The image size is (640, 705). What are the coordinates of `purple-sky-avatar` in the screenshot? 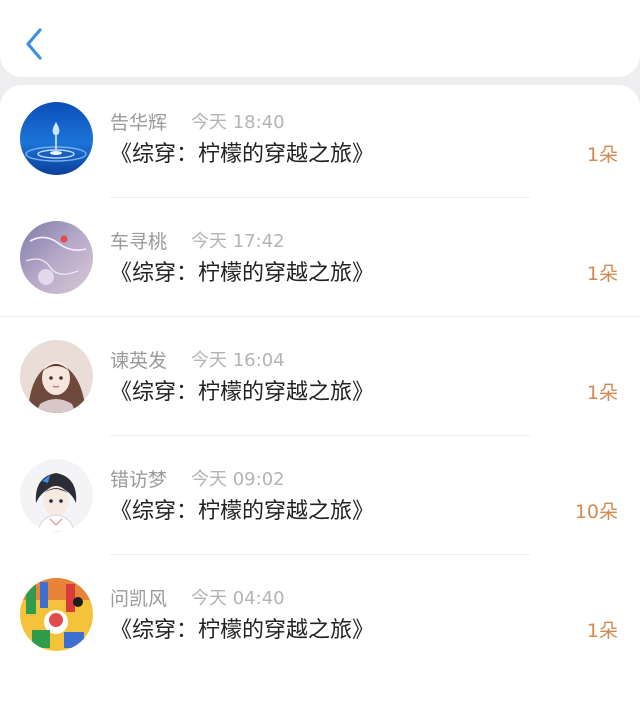 It's located at (56, 257).